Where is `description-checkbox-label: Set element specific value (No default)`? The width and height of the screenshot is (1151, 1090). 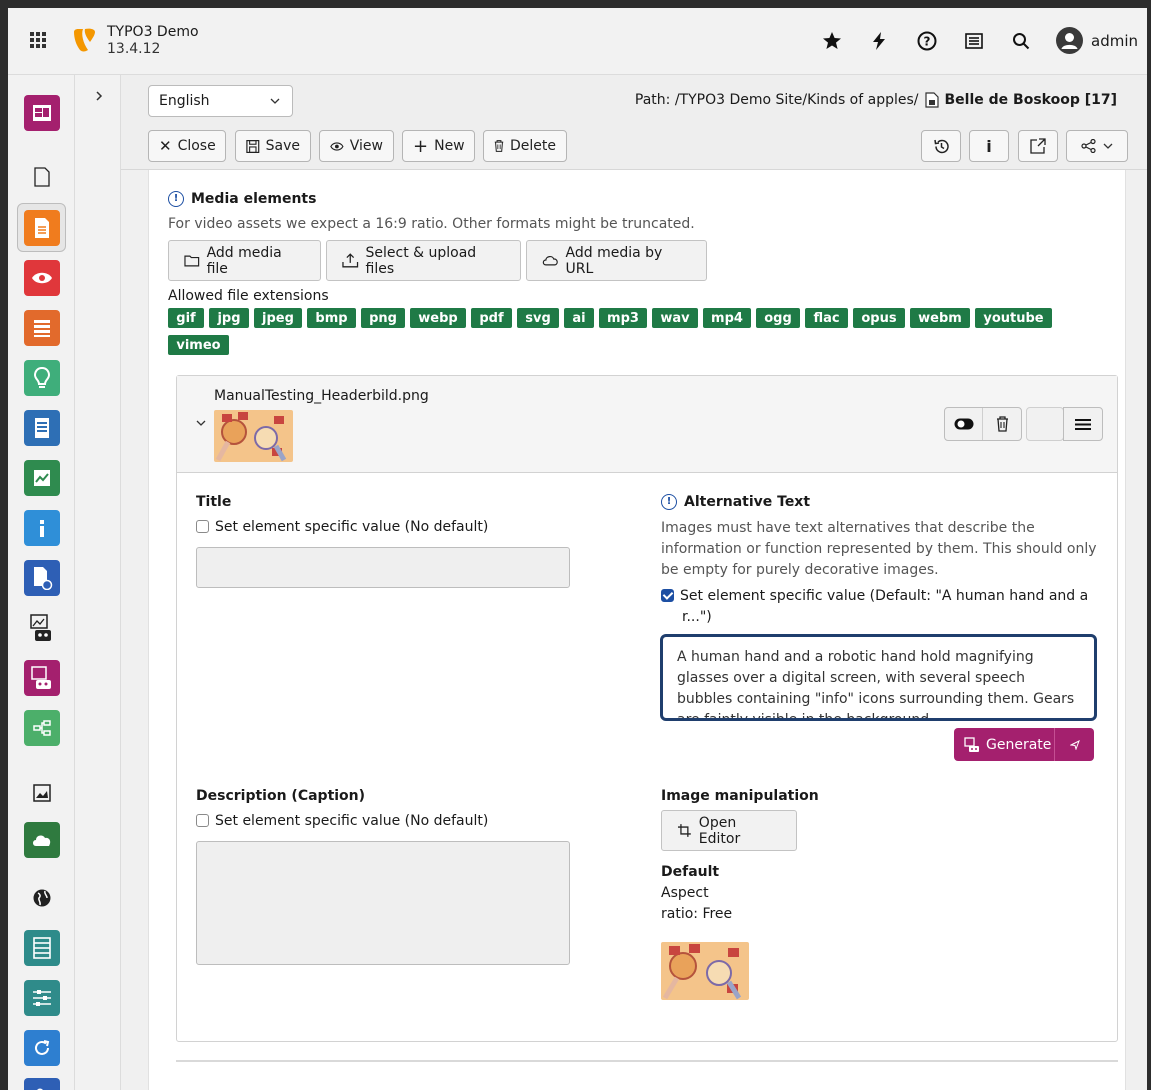
description-checkbox-label: Set element specific value (No default) is located at coordinates (352, 821).